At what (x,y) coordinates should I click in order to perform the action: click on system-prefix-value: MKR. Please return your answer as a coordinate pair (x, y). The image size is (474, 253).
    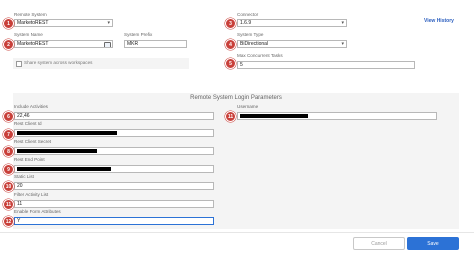
    Looking at the image, I should click on (133, 44).